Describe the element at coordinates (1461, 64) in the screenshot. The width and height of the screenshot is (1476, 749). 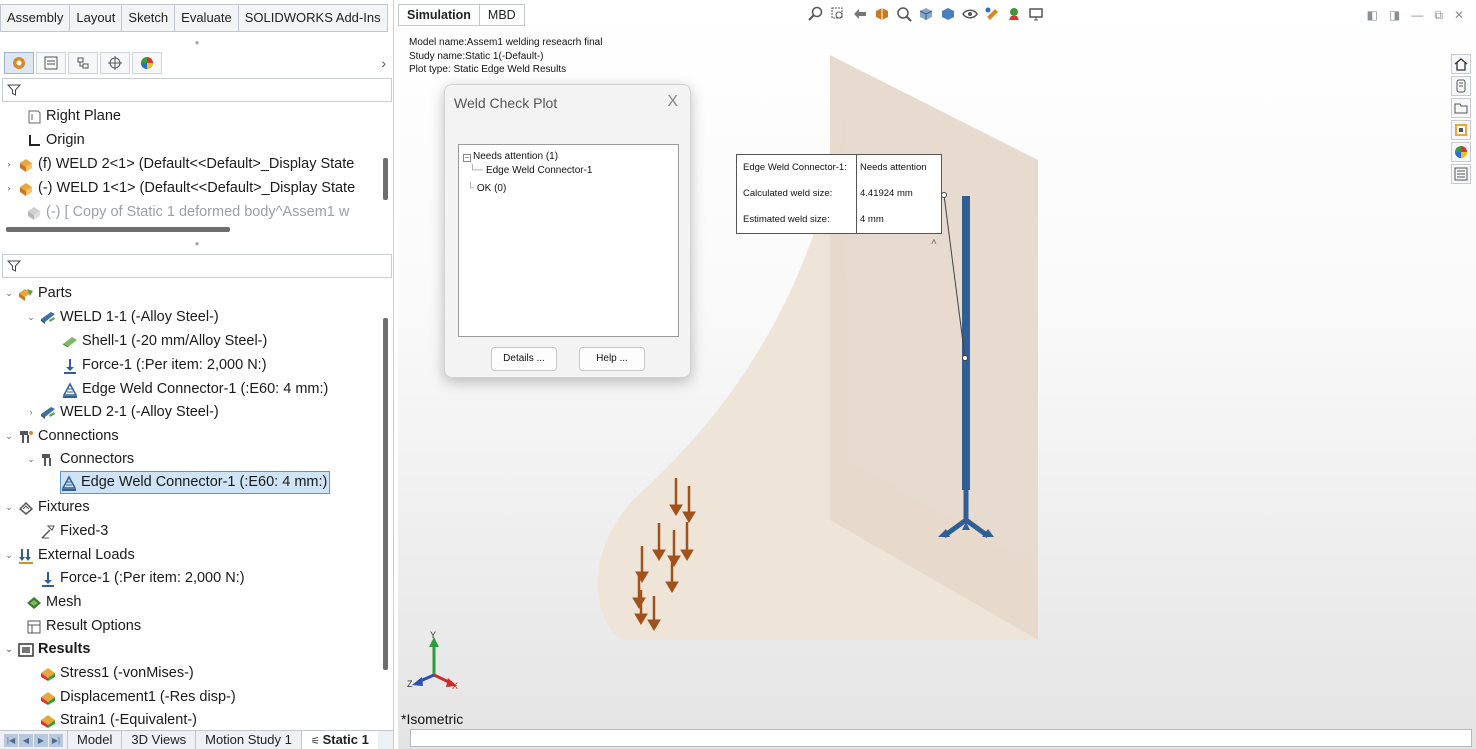
I see `home-icon` at that location.